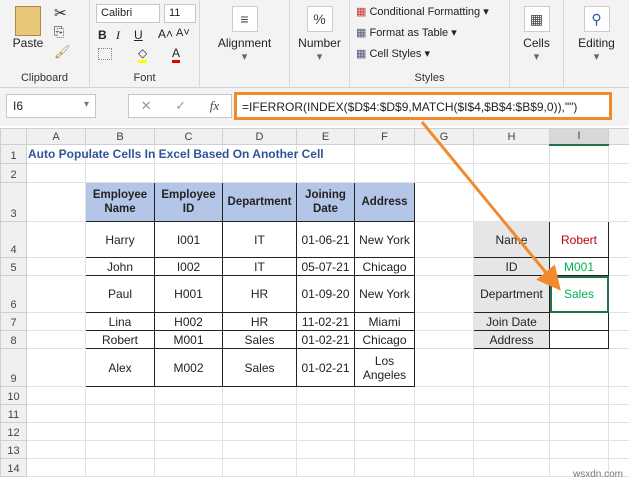  What do you see at coordinates (13, 266) in the screenshot?
I see `row-header-5: 5` at bounding box center [13, 266].